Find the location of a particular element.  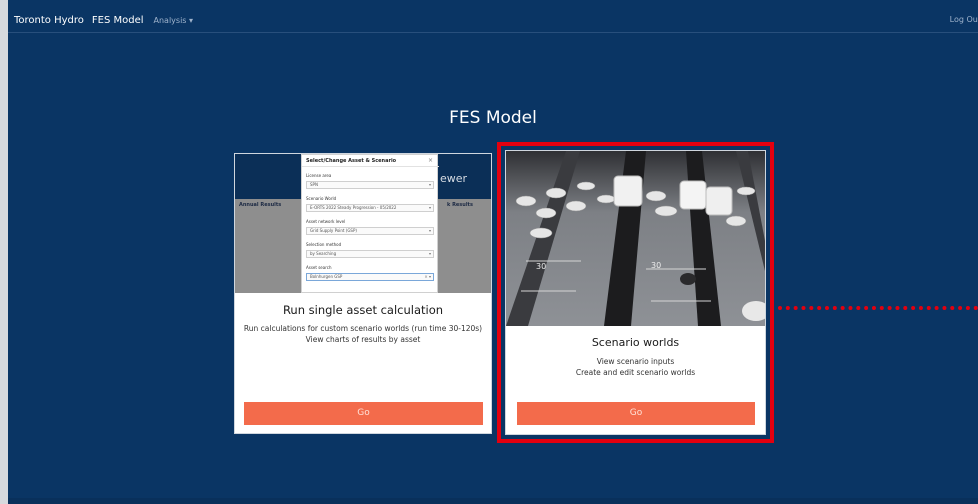

card-description-line: View charts of results by asset is located at coordinates (363, 339).